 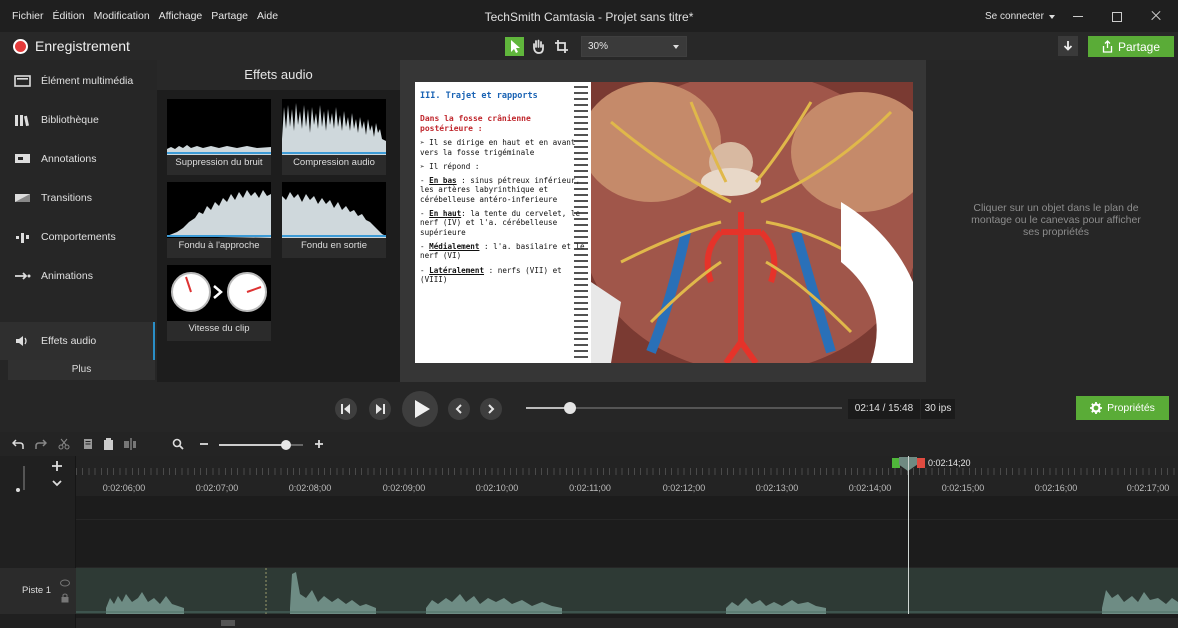 I want to click on copy-icon, so click(x=88, y=444).